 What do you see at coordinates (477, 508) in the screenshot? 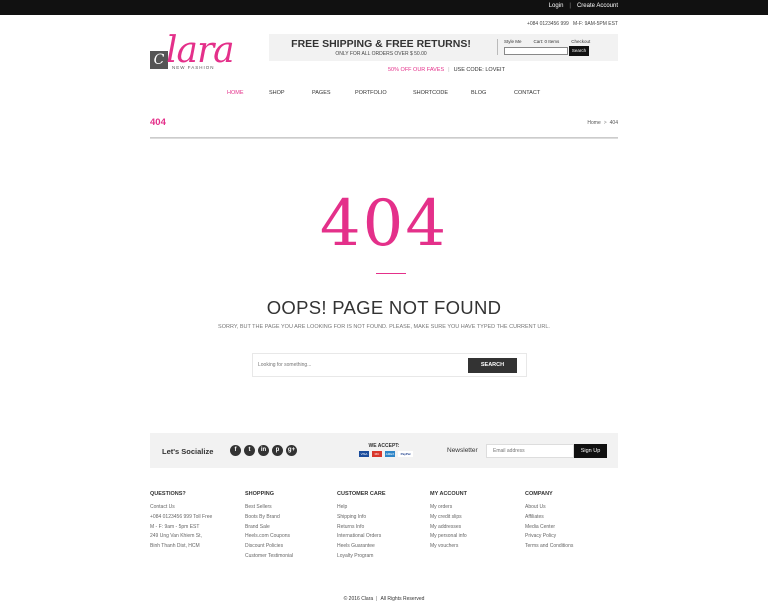
I see `footer-link: My orders` at bounding box center [477, 508].